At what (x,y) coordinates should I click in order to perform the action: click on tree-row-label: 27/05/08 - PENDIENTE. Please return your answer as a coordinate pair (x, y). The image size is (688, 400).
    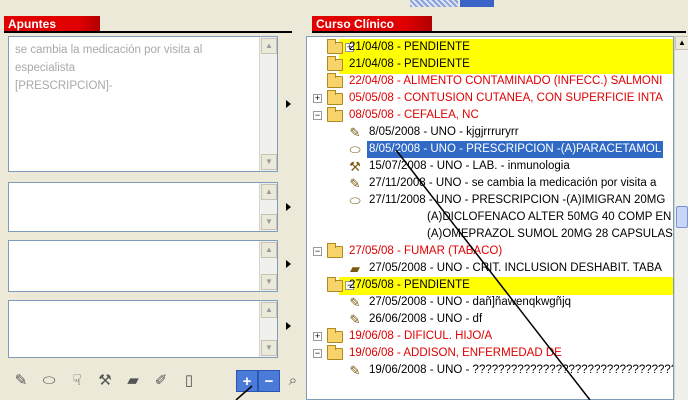
    Looking at the image, I should click on (409, 285).